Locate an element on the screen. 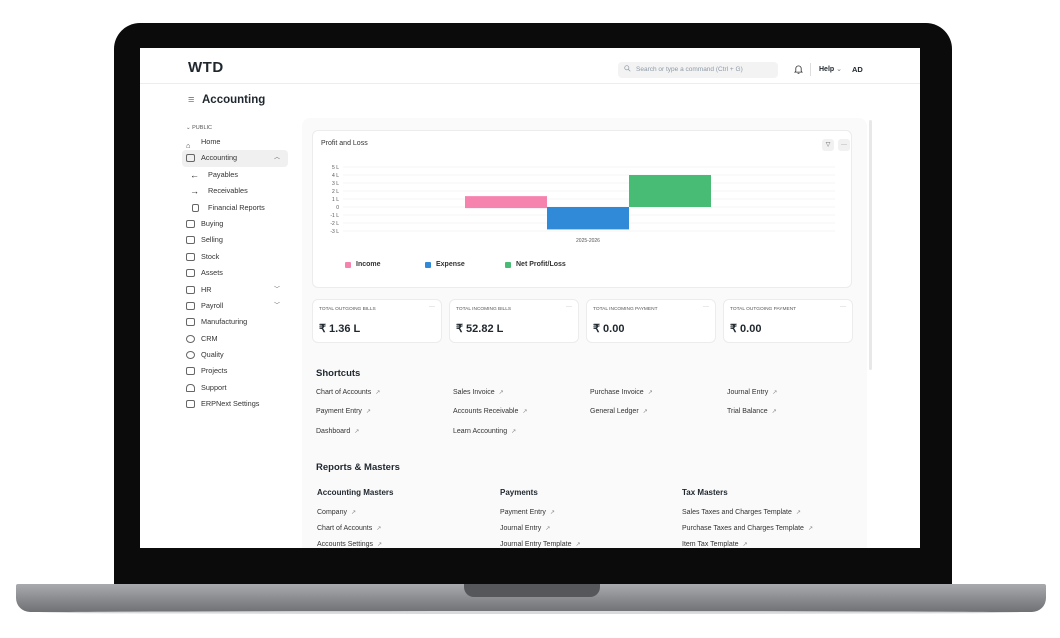 The height and width of the screenshot is (638, 1060). number-card-label: TOTAL OUTGOING PAYMENT is located at coordinates (763, 309).